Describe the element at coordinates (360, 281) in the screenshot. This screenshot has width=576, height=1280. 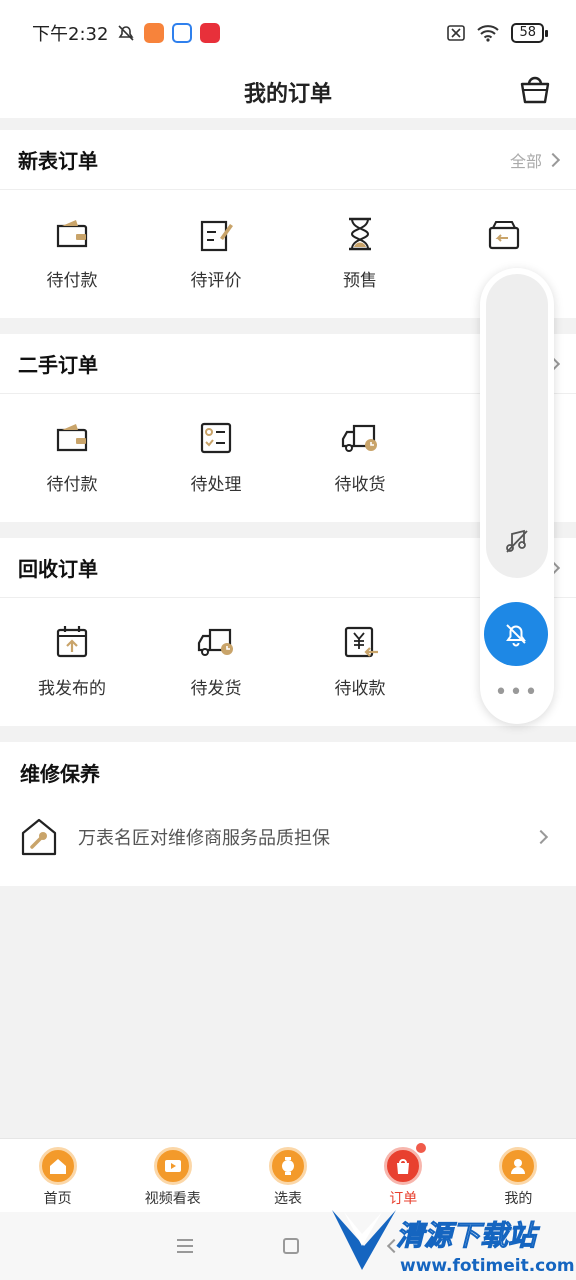
I see `grid-label: 预售` at that location.